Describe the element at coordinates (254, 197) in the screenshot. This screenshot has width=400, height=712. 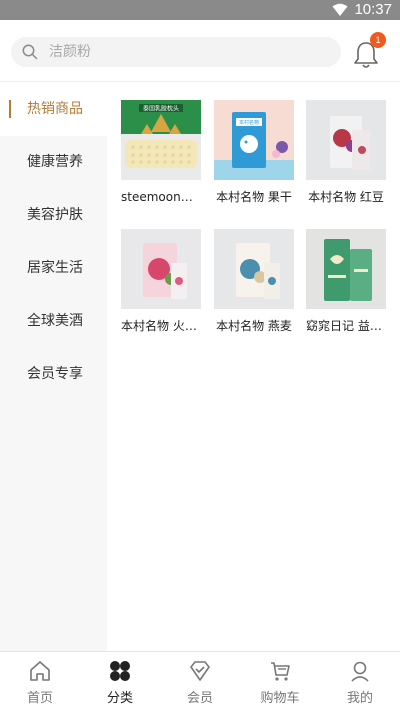
I see `product-name: 本村名物 果干` at that location.